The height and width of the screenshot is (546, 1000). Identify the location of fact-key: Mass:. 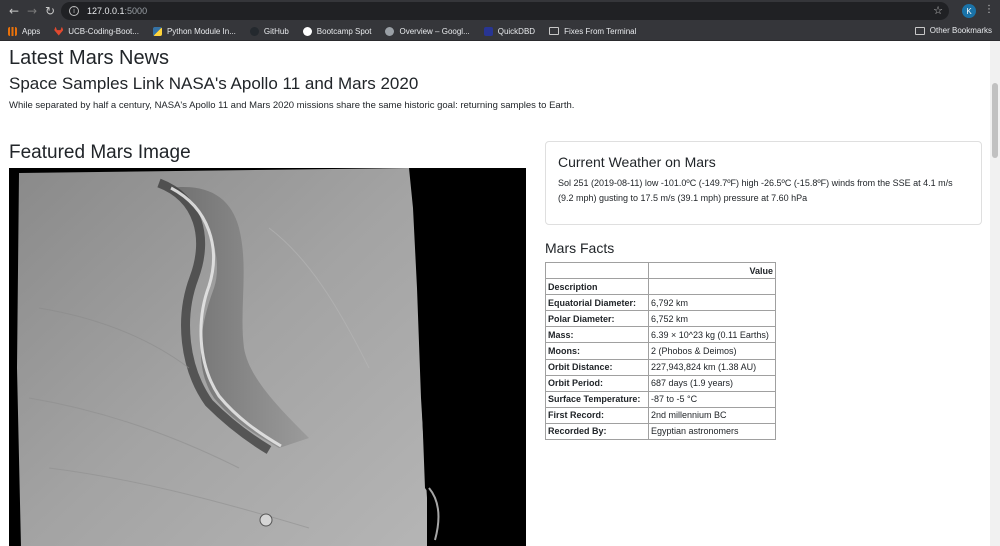
(597, 335).